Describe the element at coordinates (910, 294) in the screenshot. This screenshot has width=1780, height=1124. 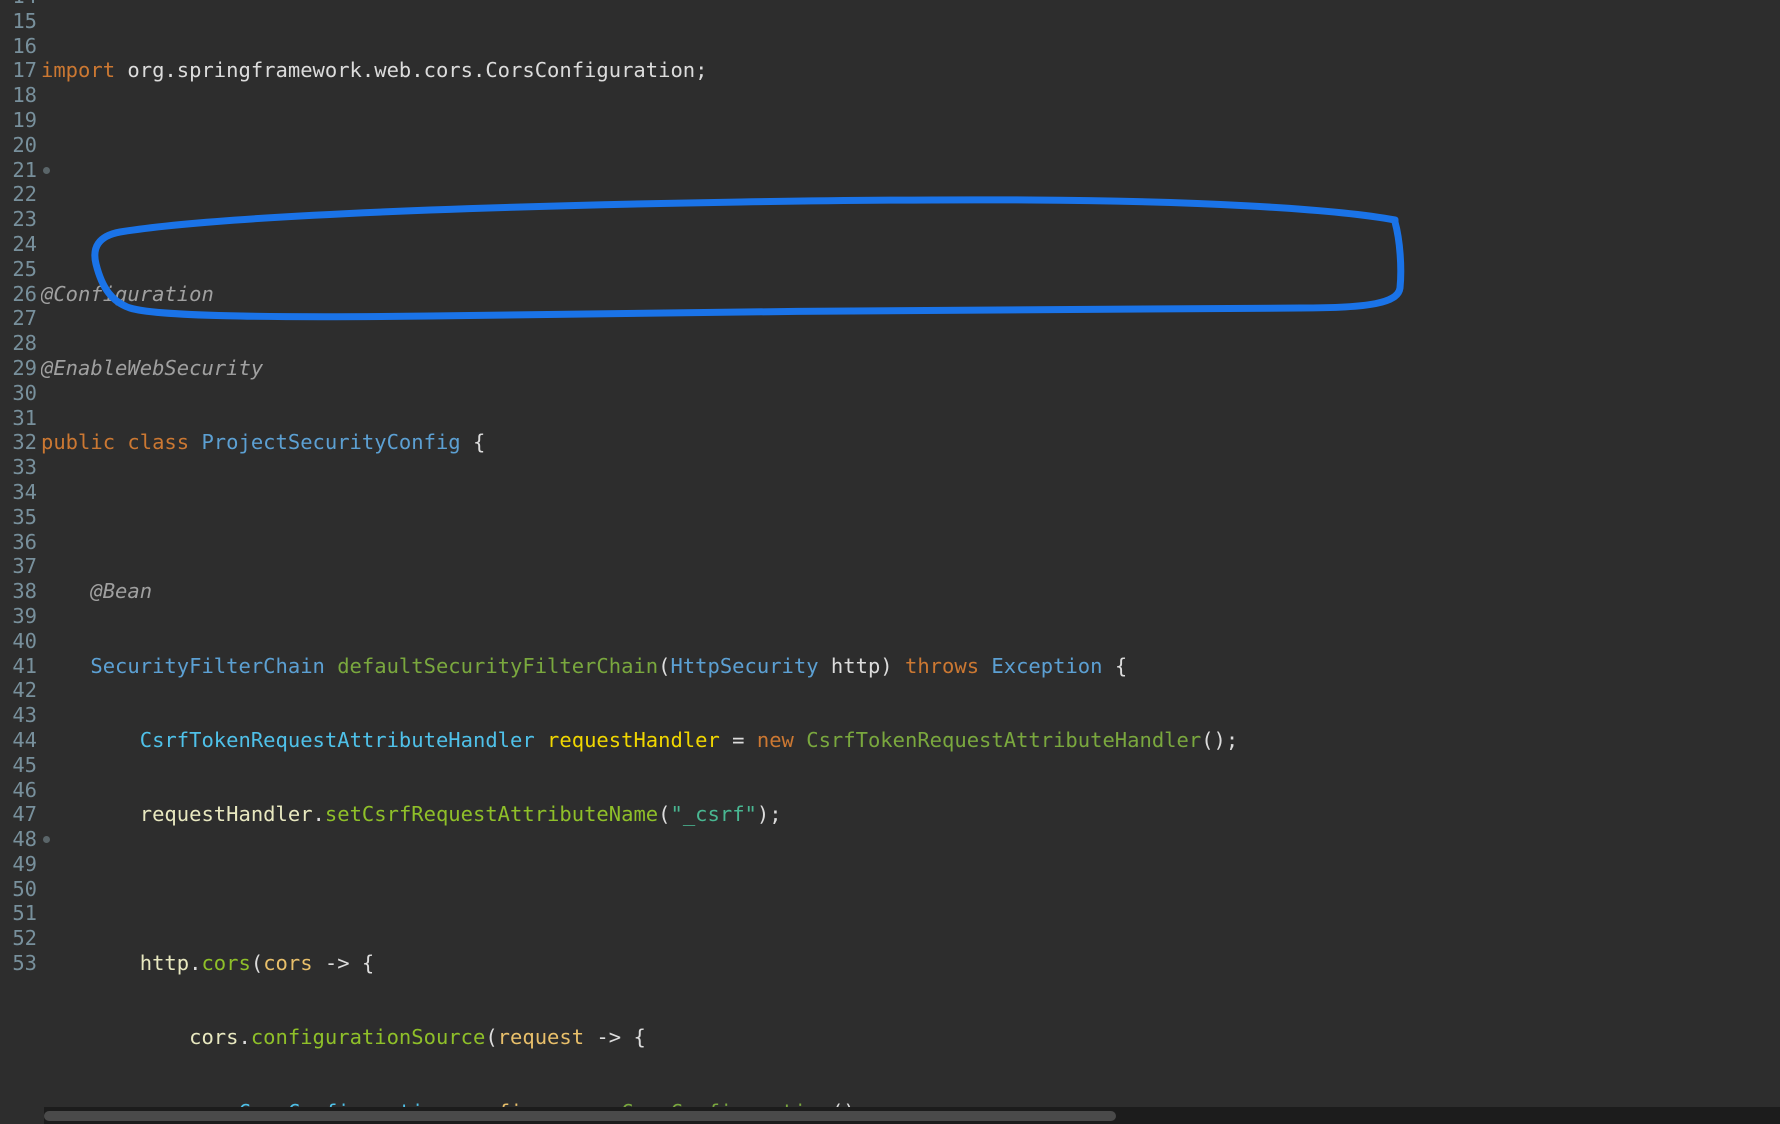
I see `code-line-17: @Configuration` at that location.